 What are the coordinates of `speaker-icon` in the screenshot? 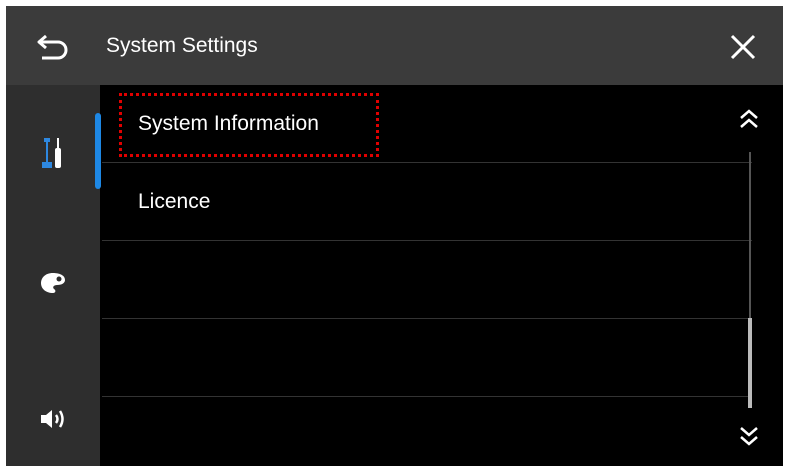 It's located at (52, 419).